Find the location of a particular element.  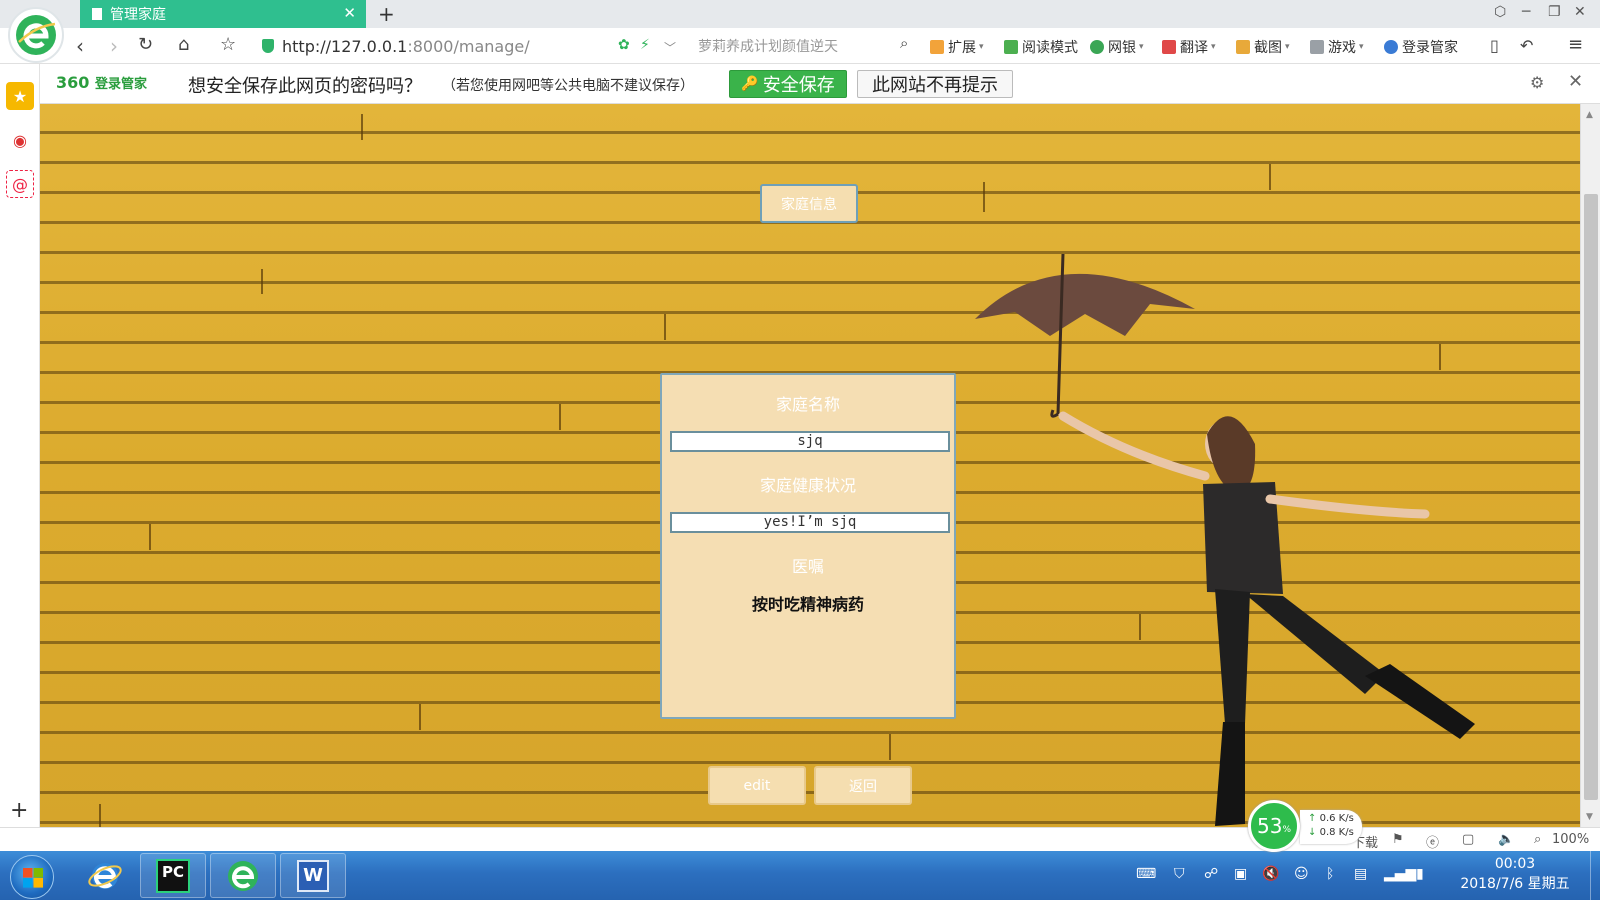

browser-logo is located at coordinates (36, 35).